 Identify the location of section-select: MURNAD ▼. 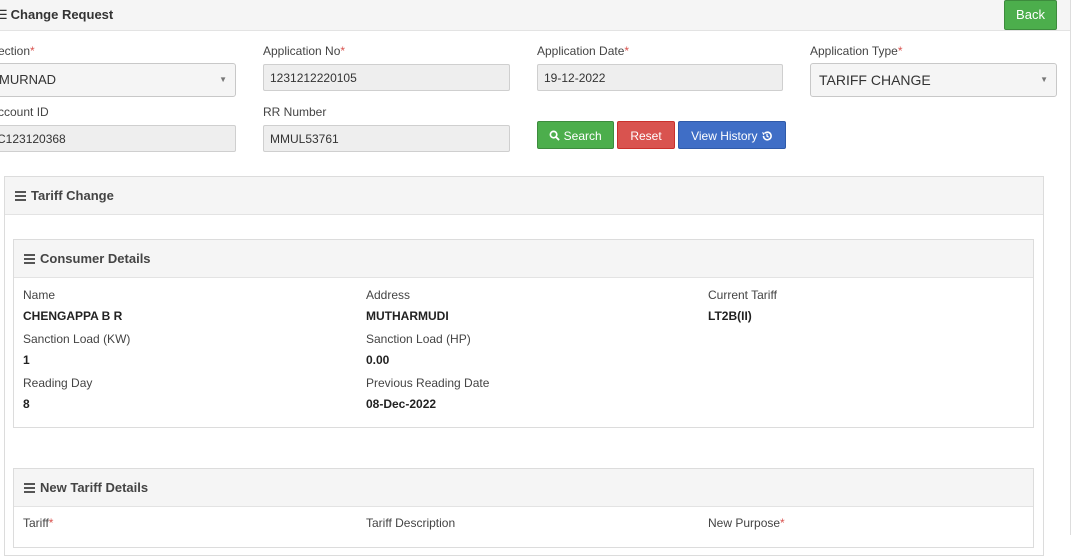
(118, 80).